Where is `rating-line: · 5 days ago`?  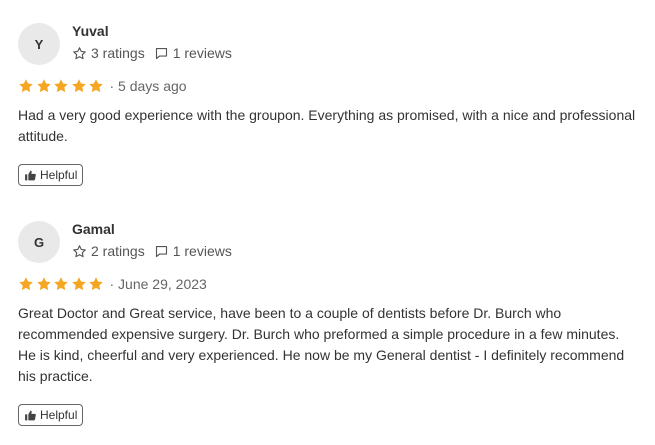
rating-line: · 5 days ago is located at coordinates (328, 86).